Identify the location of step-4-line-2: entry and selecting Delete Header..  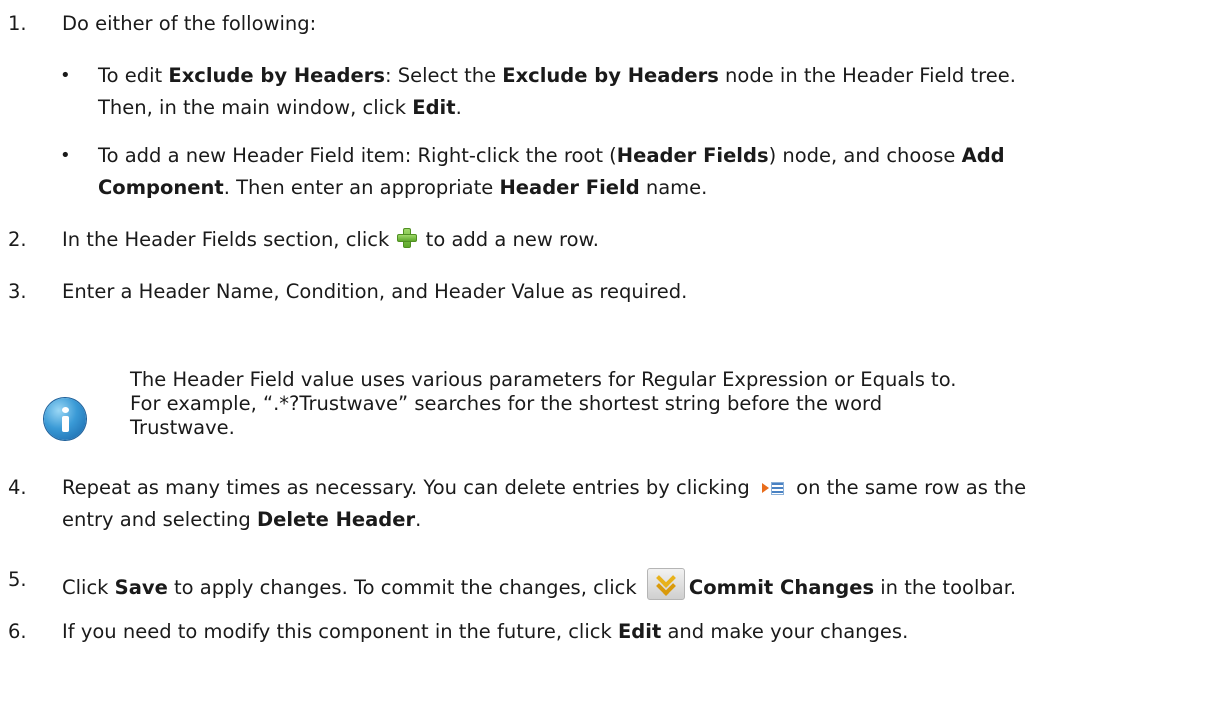
(242, 519).